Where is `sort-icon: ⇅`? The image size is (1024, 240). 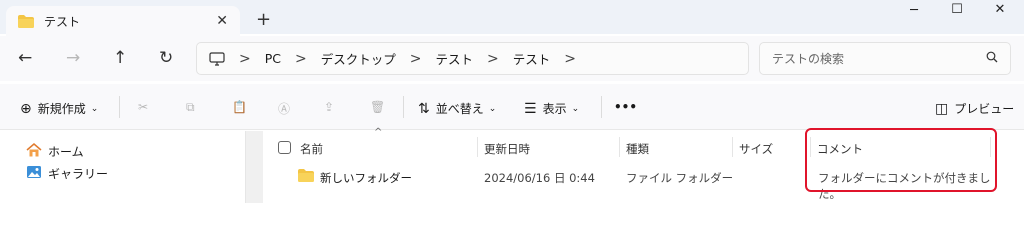 sort-icon: ⇅ is located at coordinates (424, 108).